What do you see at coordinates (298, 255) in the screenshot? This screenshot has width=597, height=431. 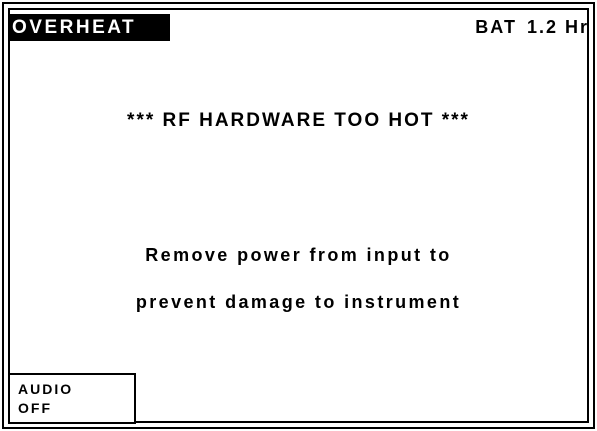 I see `instruction-line-1: Remove power from input to` at bounding box center [298, 255].